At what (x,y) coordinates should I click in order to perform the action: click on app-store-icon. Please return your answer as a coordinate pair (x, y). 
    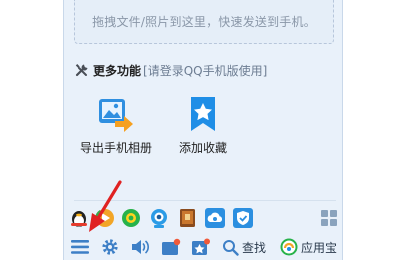
    Looking at the image, I should click on (289, 247).